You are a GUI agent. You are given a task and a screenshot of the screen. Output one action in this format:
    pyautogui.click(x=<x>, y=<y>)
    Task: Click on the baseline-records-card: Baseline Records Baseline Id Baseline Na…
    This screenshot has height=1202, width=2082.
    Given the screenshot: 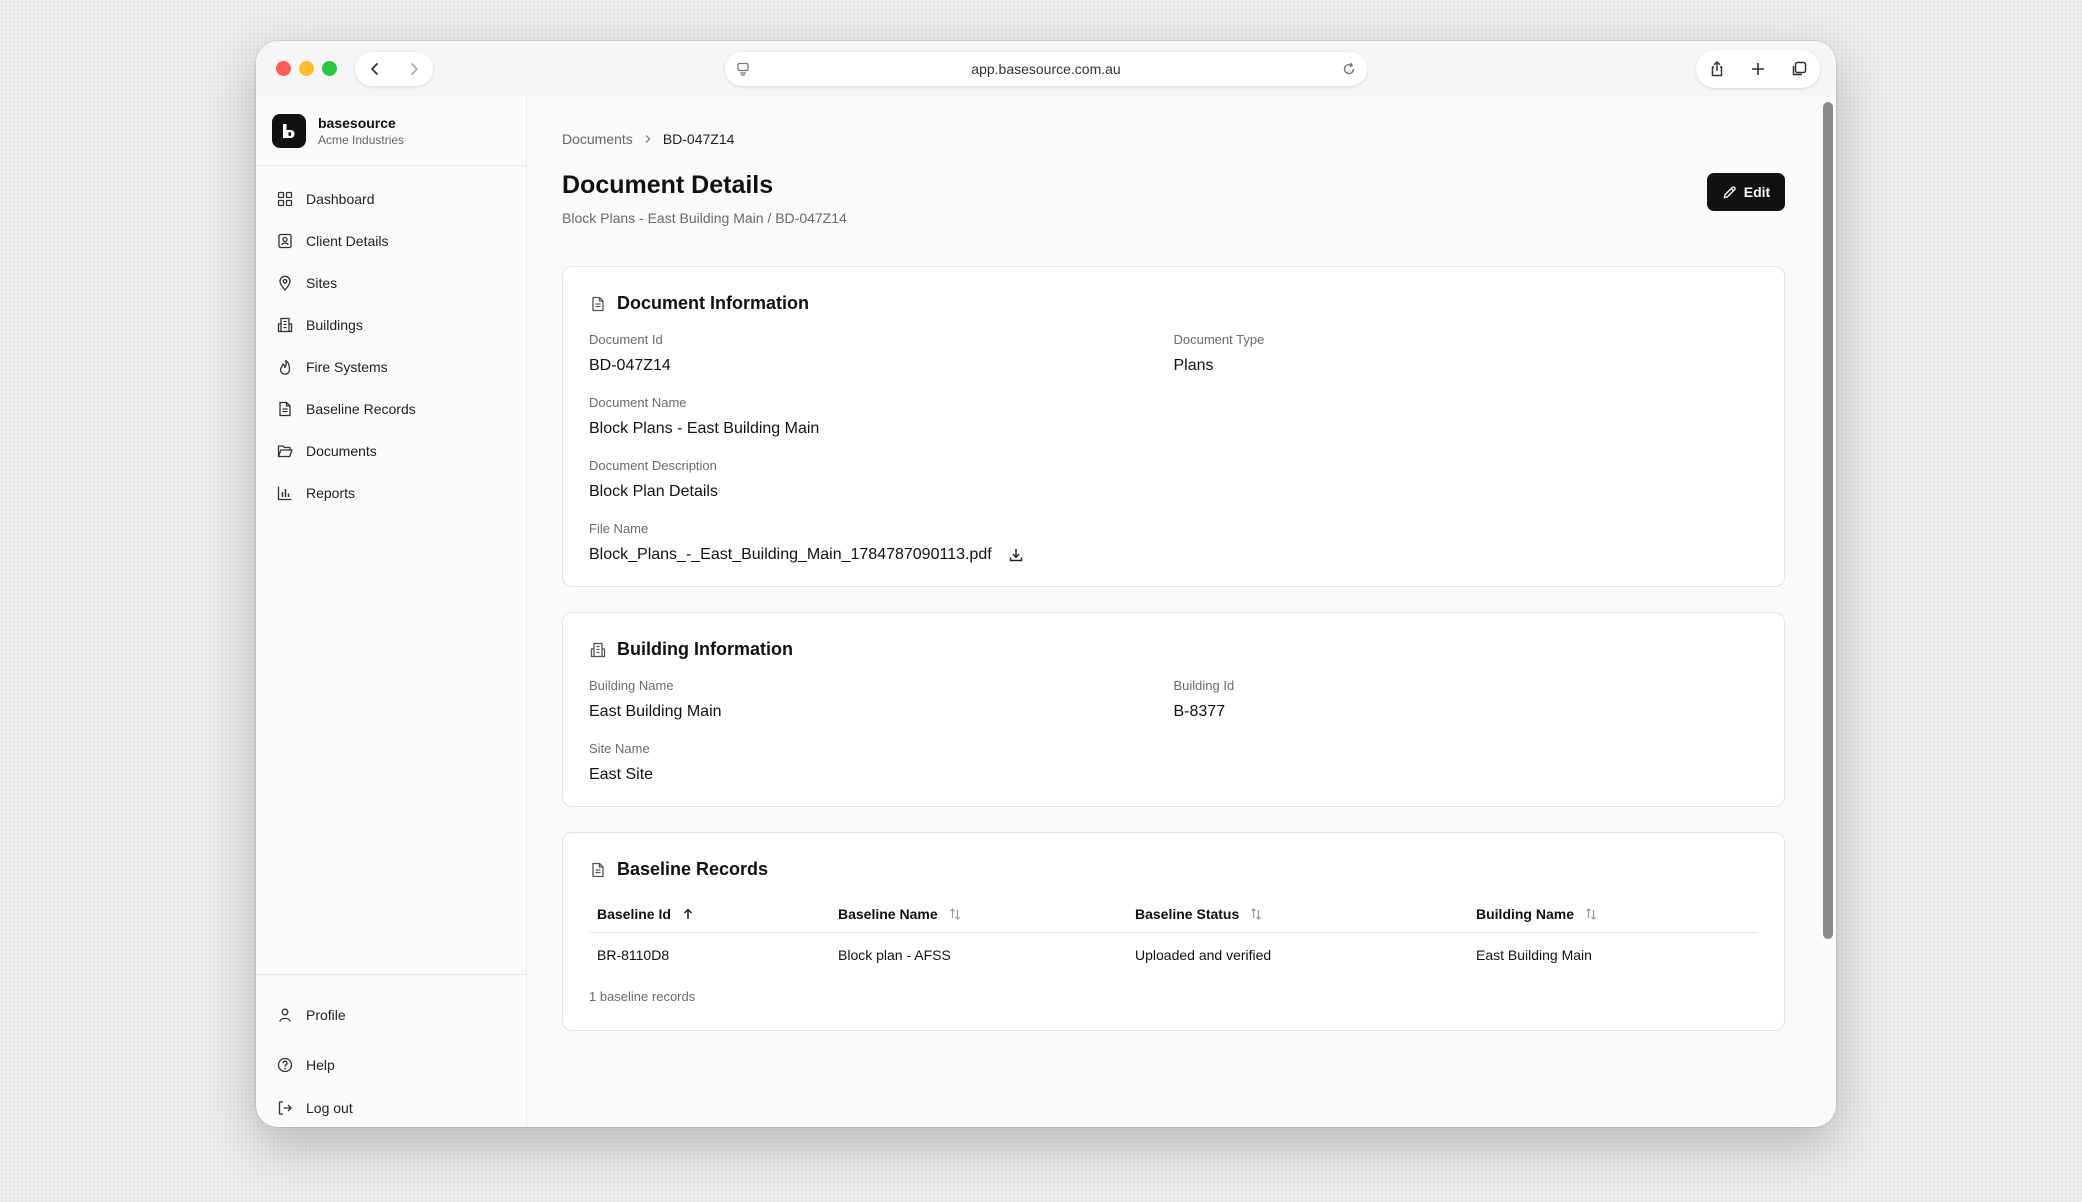 What is the action you would take?
    pyautogui.click(x=1173, y=931)
    